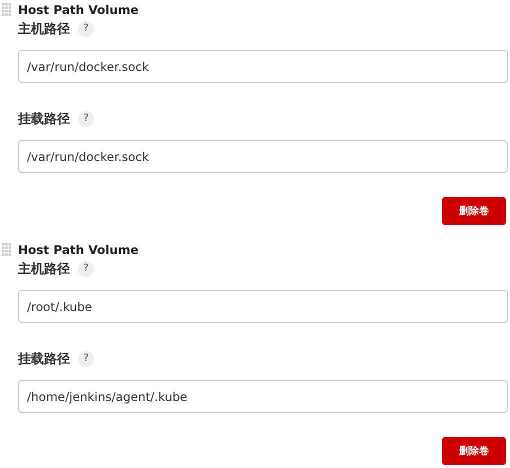  Describe the element at coordinates (263, 306) in the screenshot. I see `input-field: /root/.kube` at that location.